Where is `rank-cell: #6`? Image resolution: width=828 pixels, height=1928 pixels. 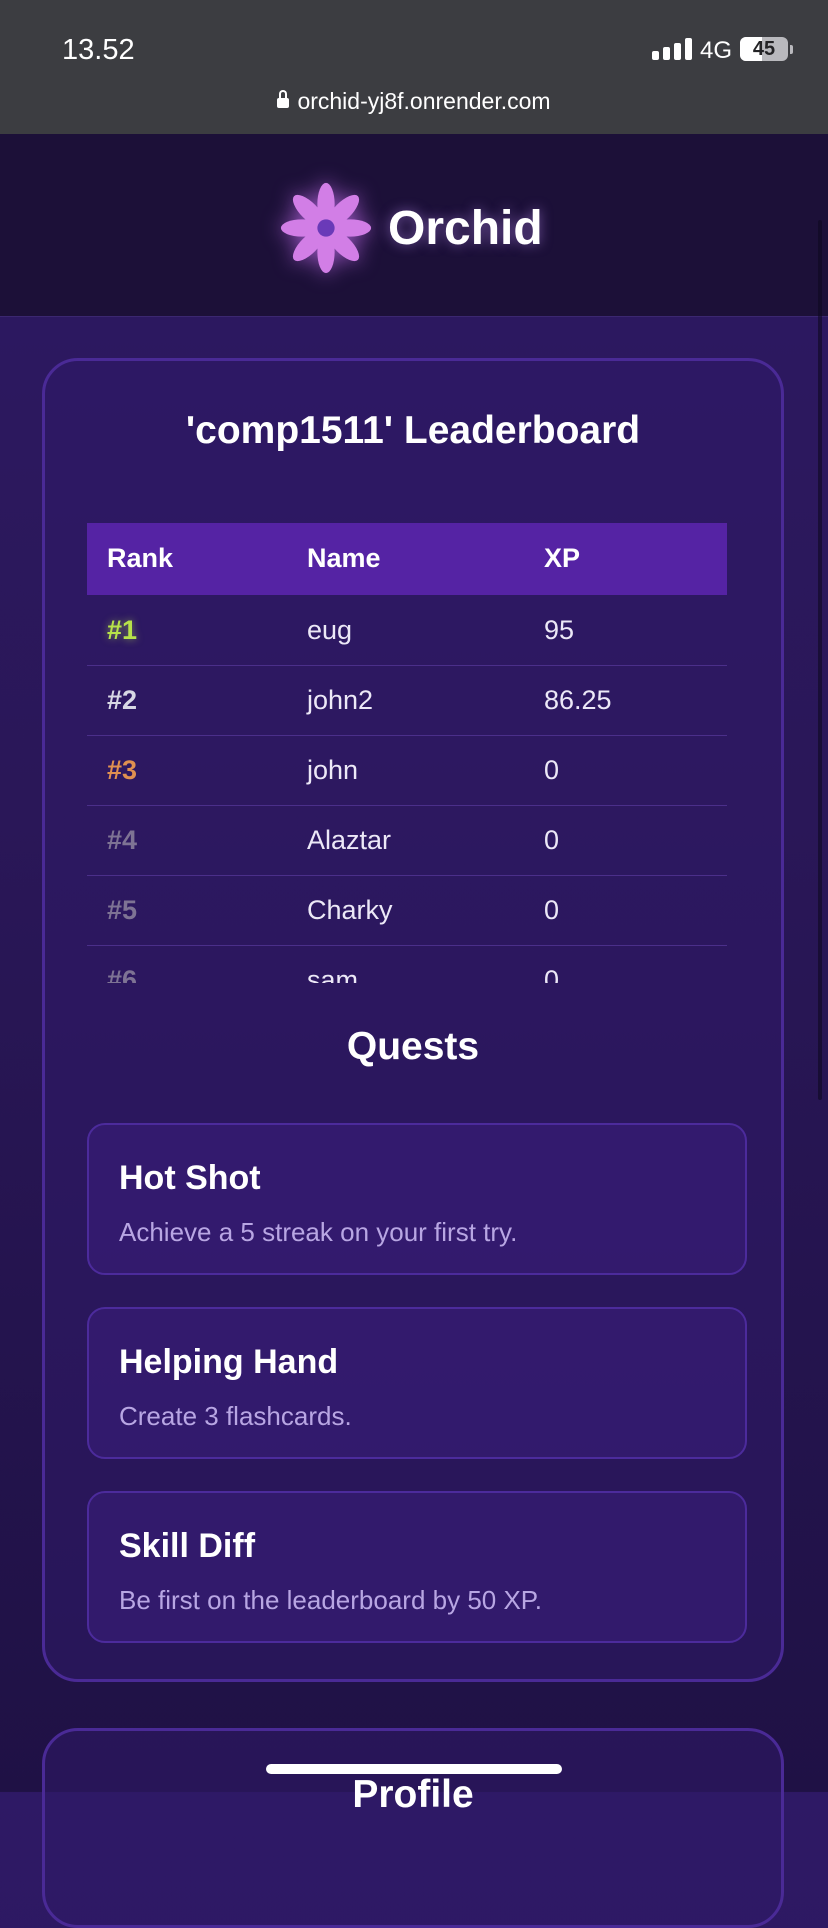 rank-cell: #6 is located at coordinates (122, 974).